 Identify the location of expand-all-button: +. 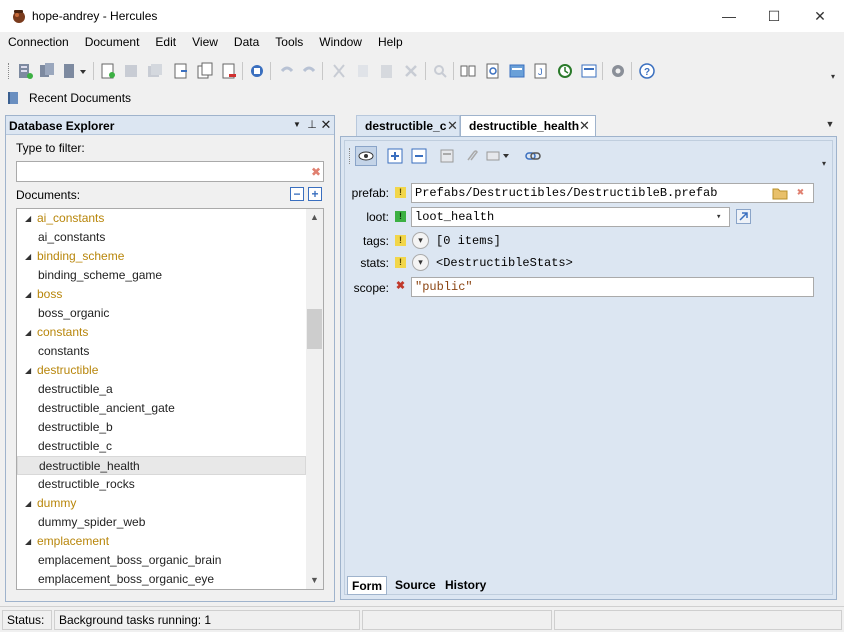
(315, 194).